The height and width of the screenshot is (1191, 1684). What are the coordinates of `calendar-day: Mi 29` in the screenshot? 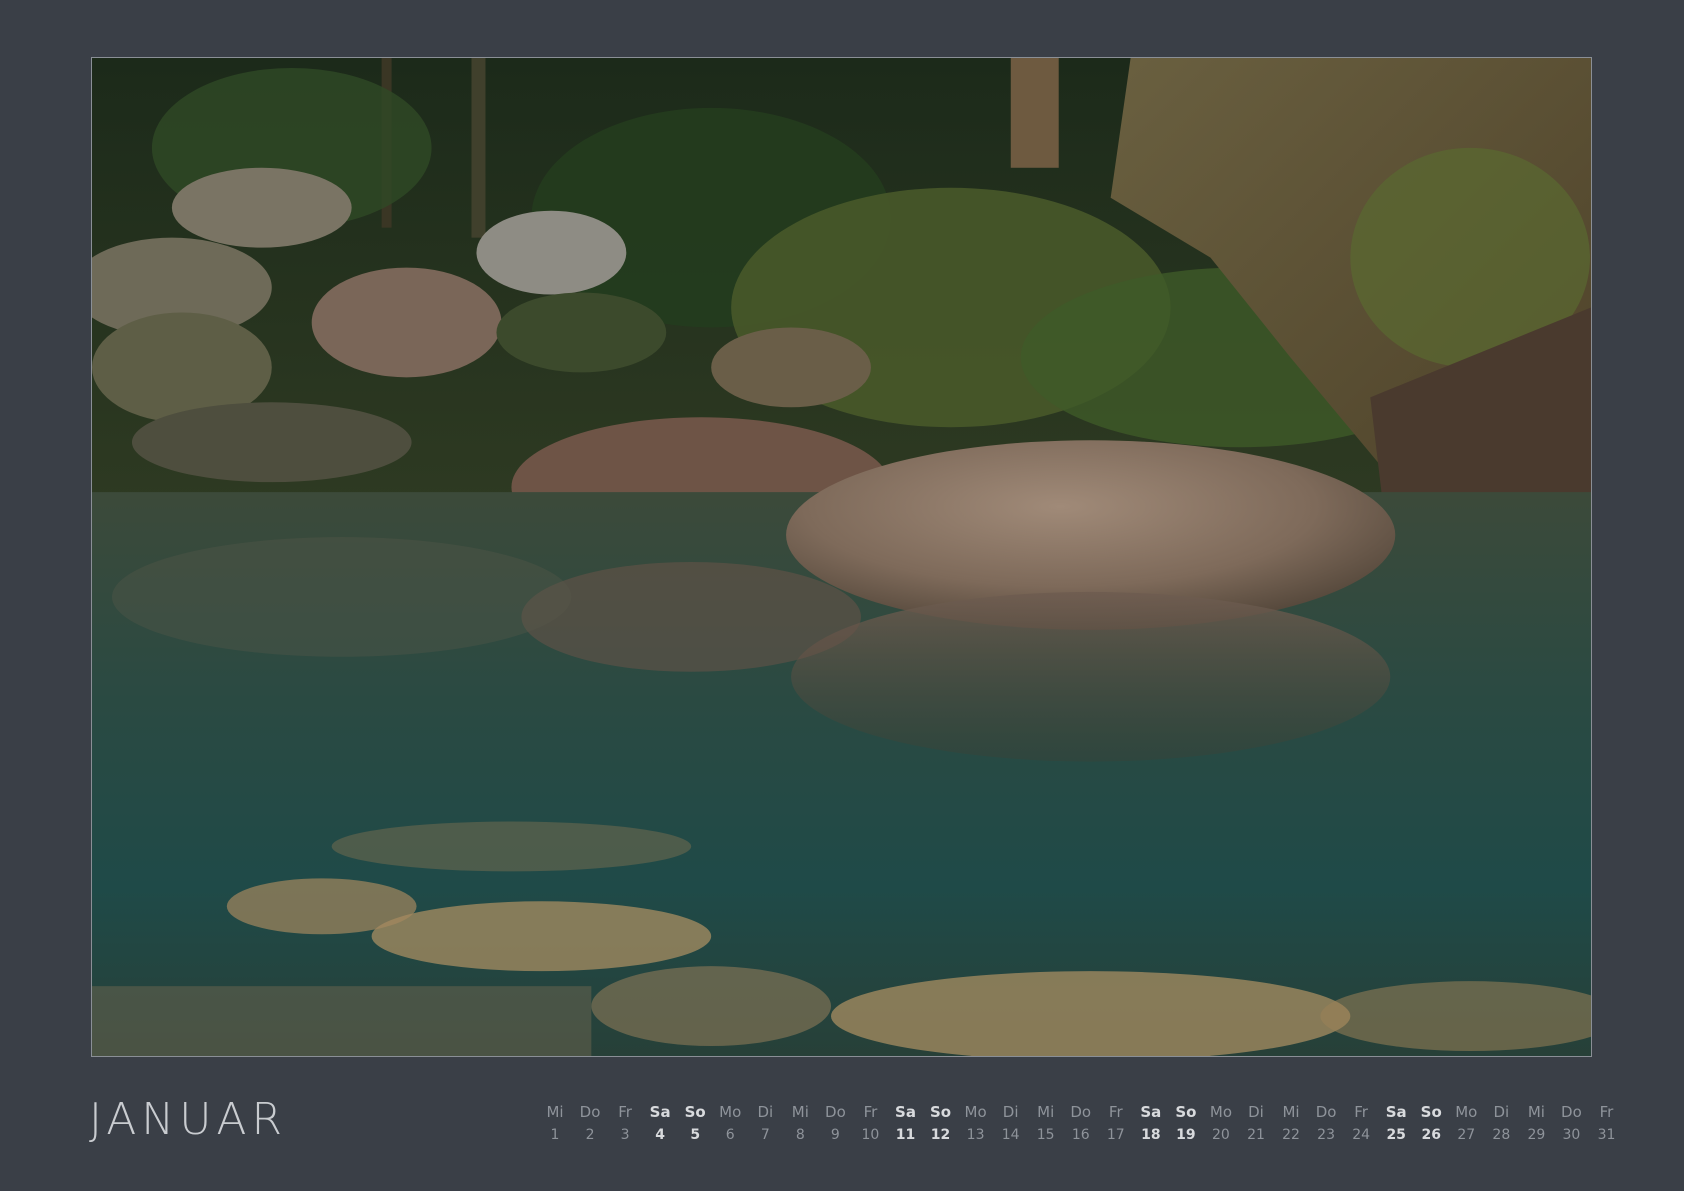 It's located at (1536, 1123).